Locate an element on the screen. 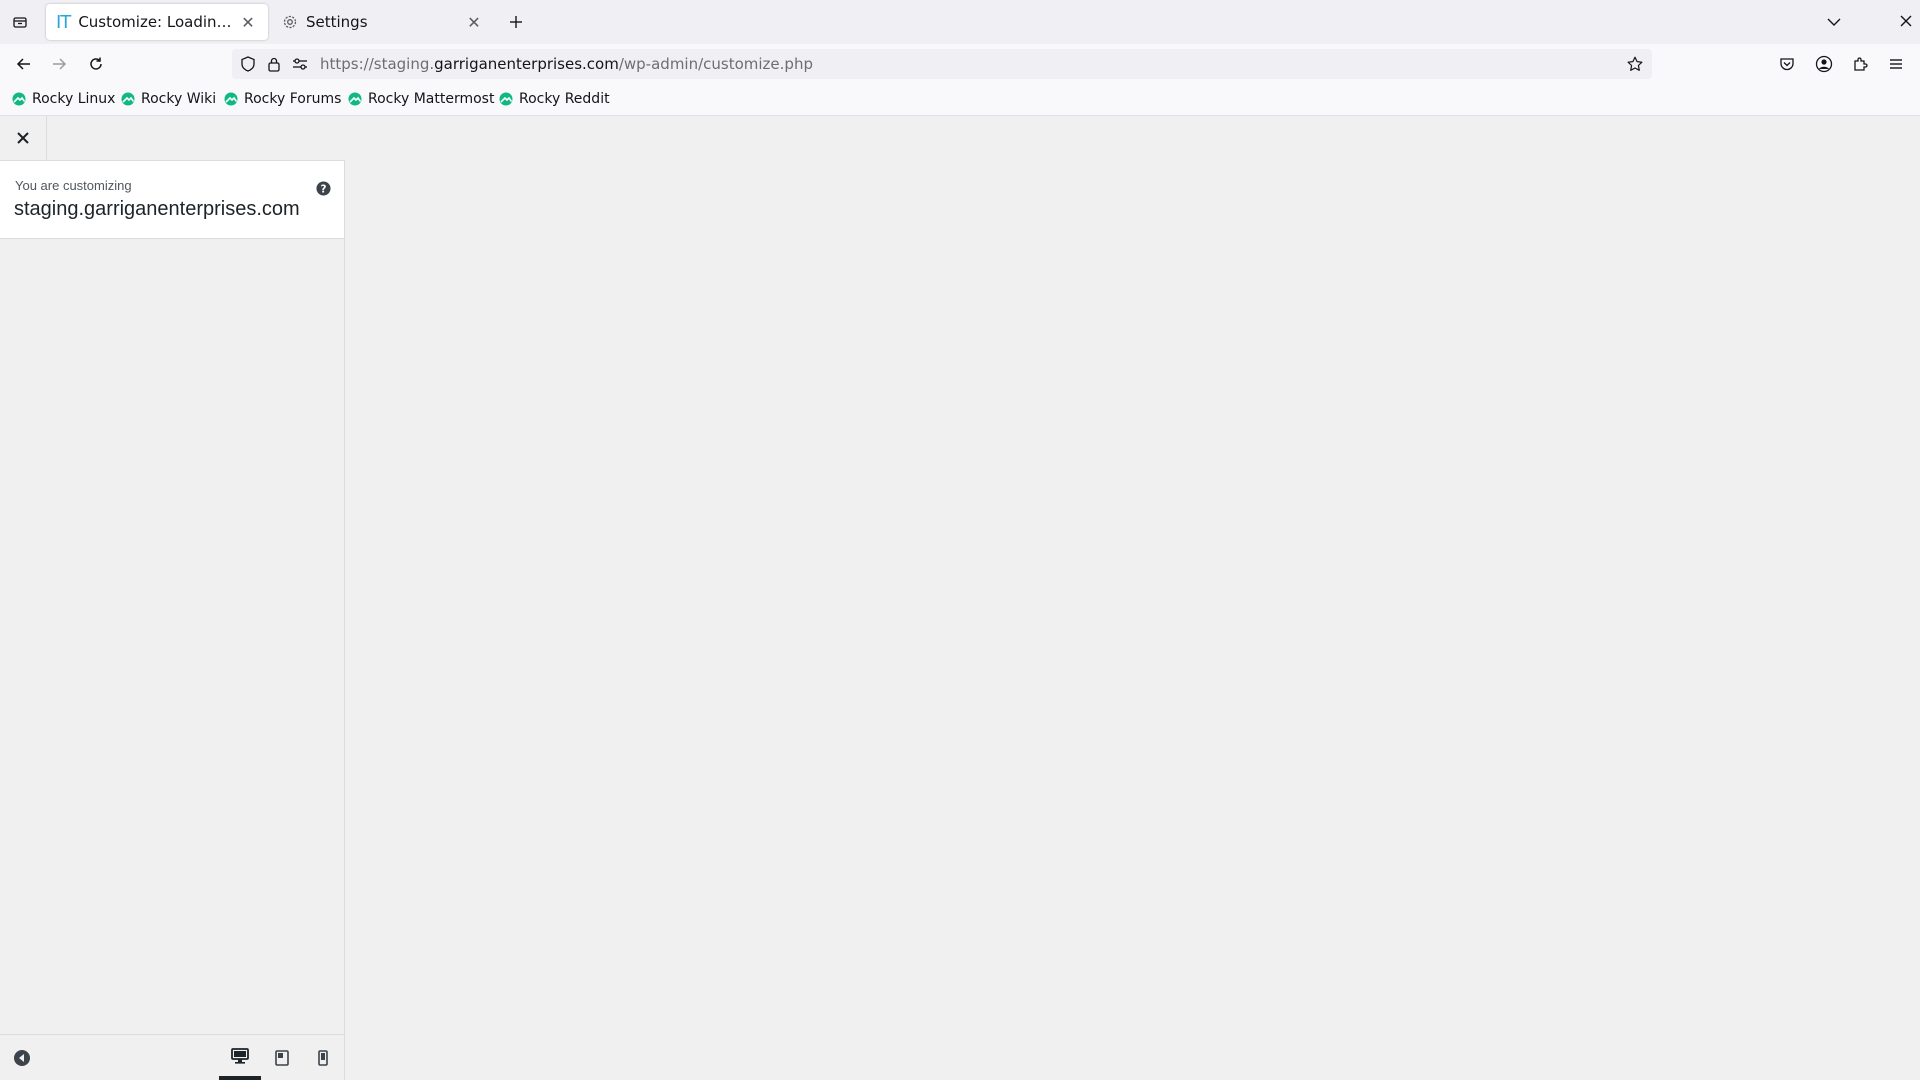 This screenshot has width=1920, height=1080. mobile-icon is located at coordinates (323, 1057).